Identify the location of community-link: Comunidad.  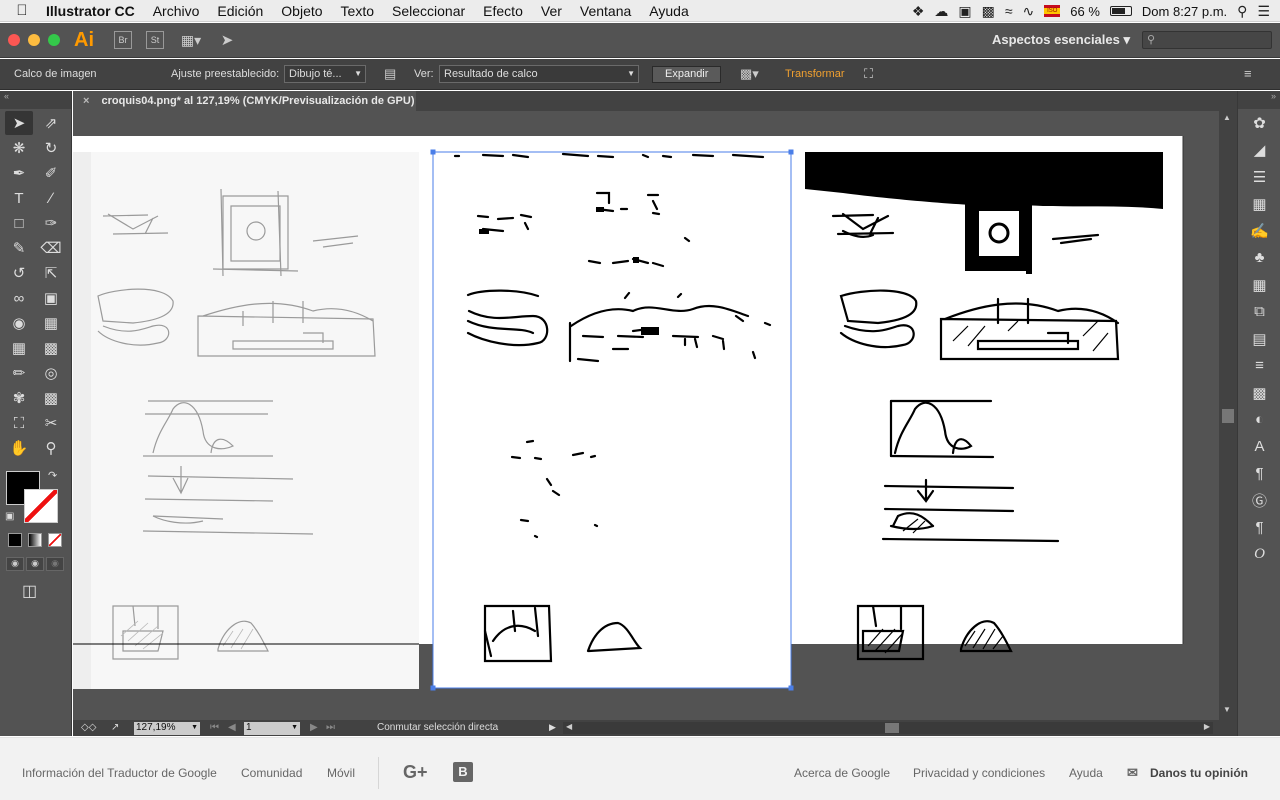
(271, 773).